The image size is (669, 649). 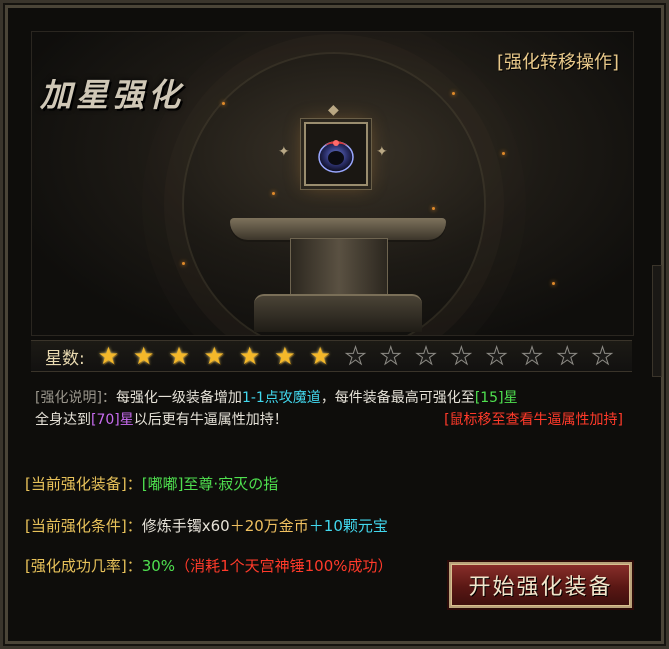 I want to click on star-list: ★ ★ ★ ★ ★ ★ ★ ★ ★ ★ ★ ★ ★ ★ ★, so click(x=355, y=356).